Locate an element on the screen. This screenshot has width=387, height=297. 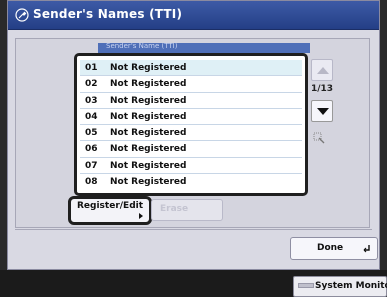
list-item-number: 08 is located at coordinates (91, 182).